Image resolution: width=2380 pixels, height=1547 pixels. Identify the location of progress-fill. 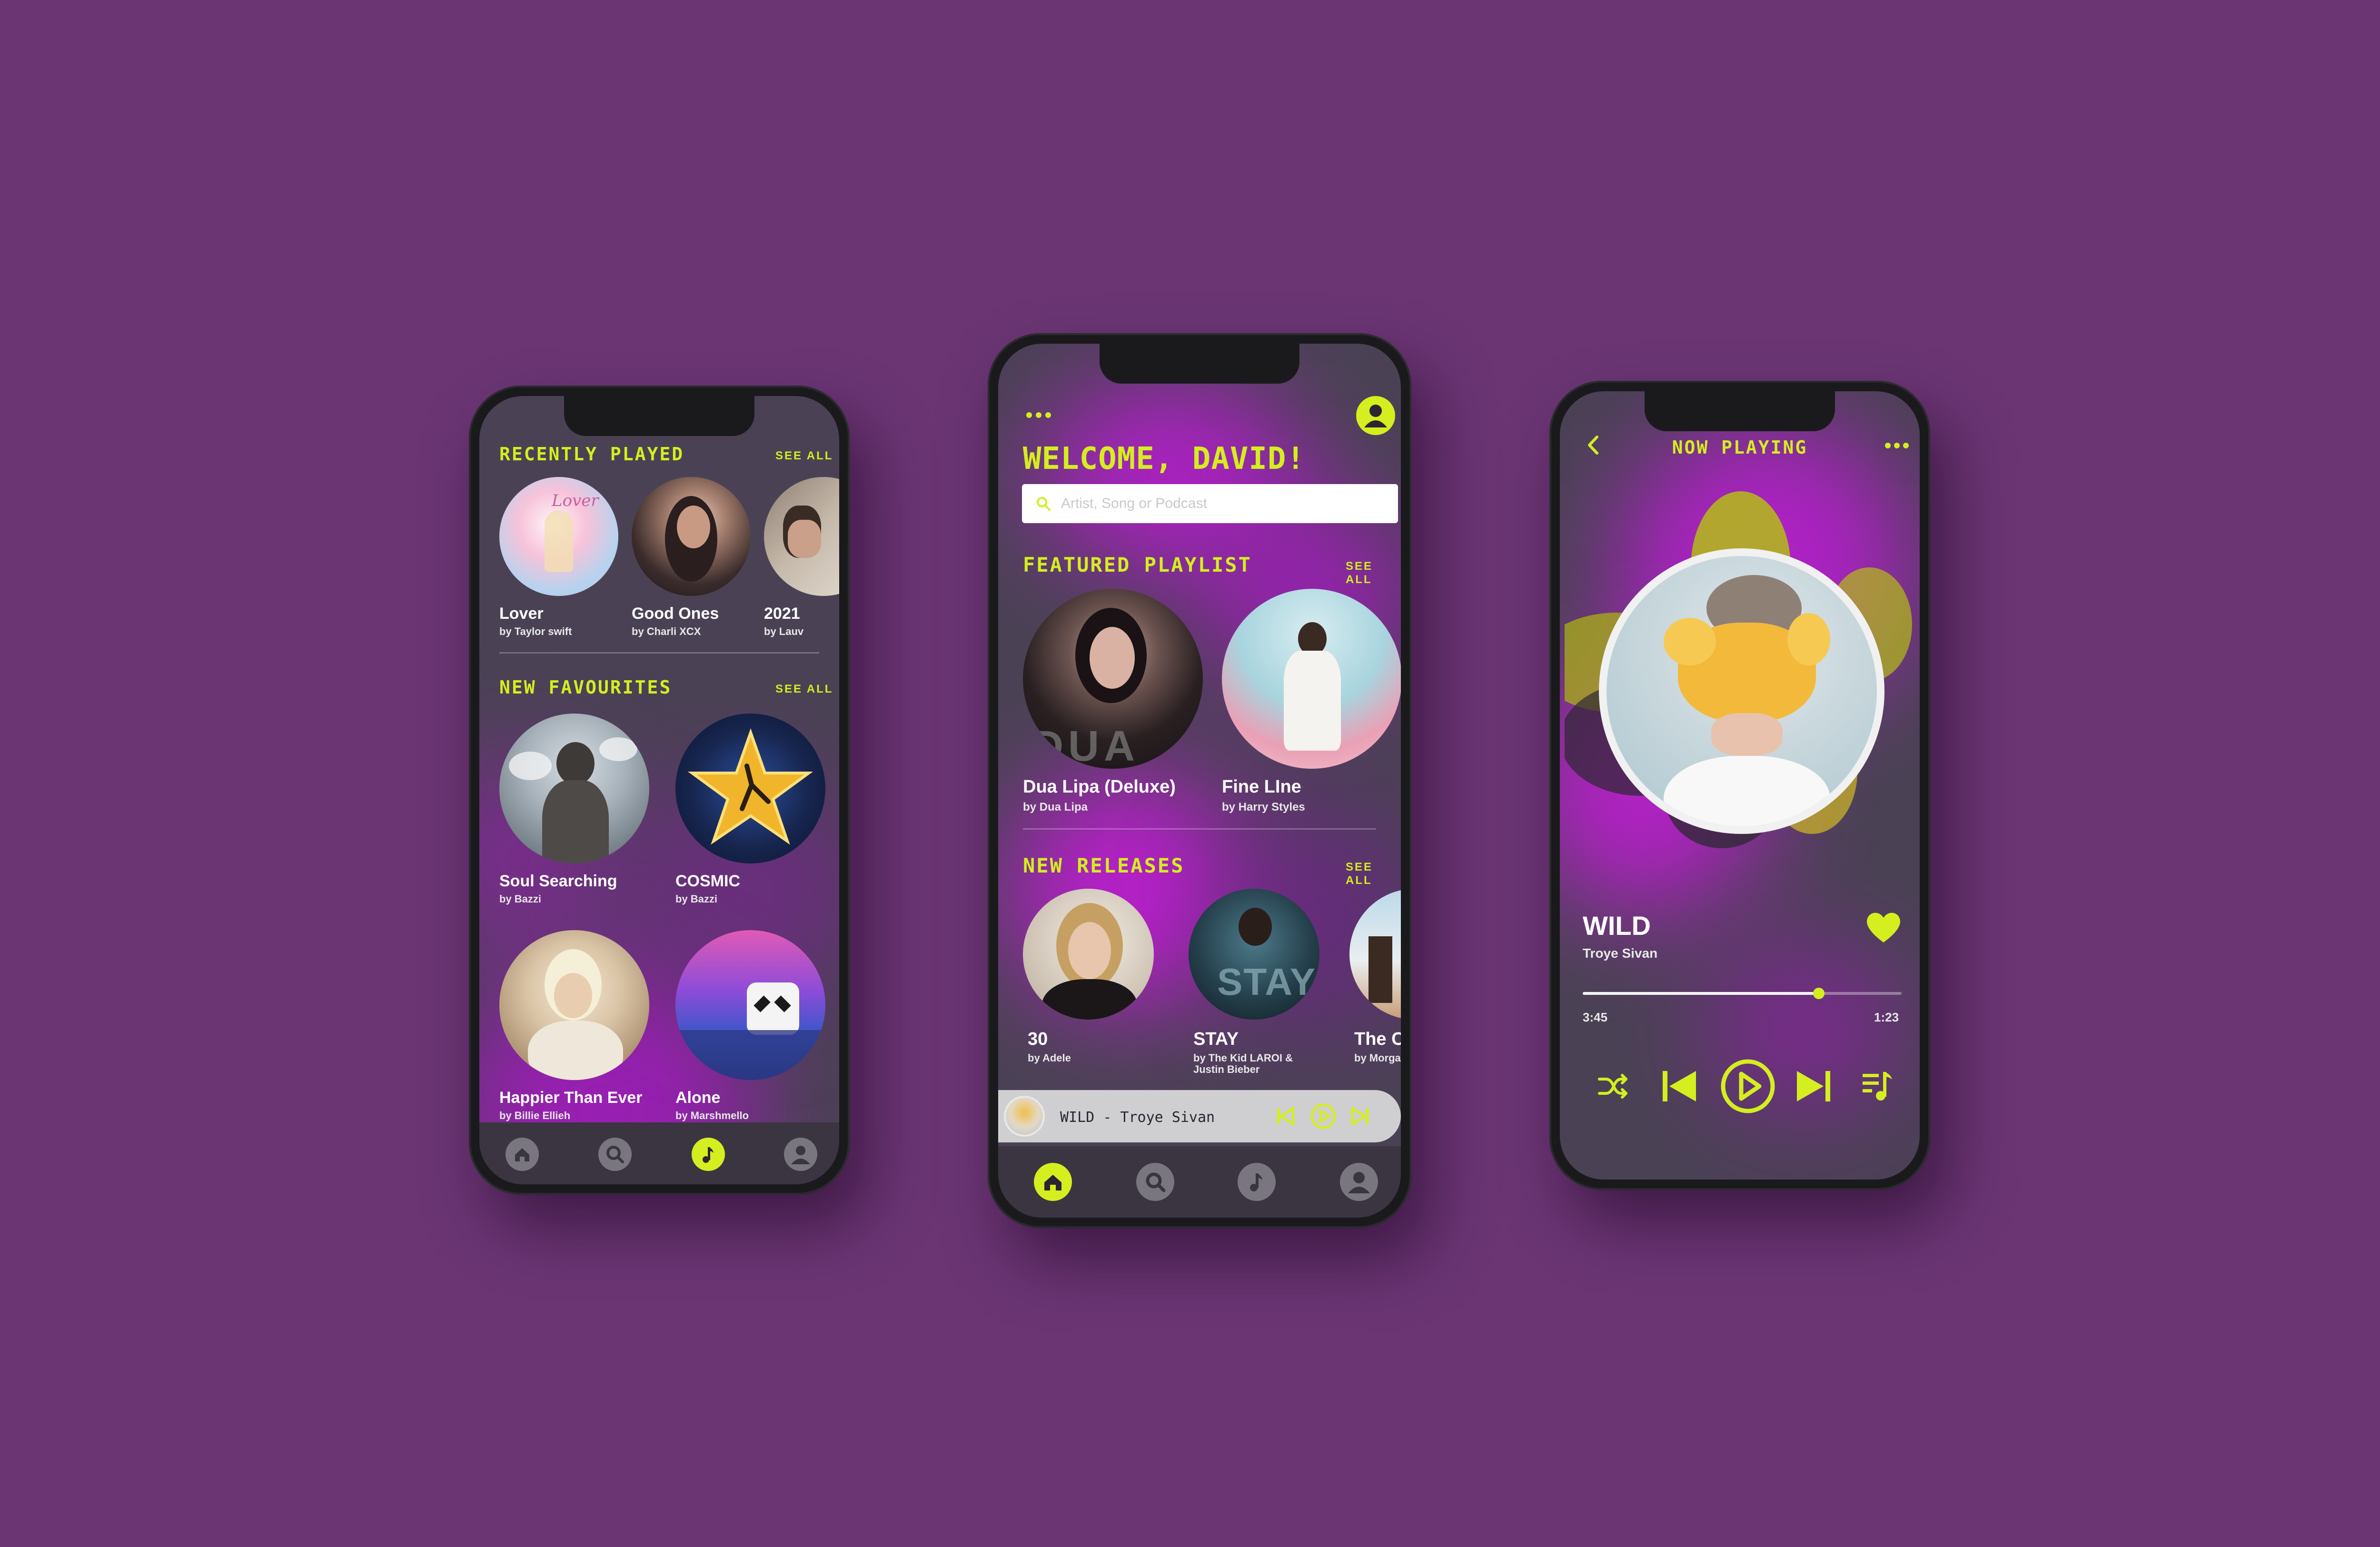
(1701, 993).